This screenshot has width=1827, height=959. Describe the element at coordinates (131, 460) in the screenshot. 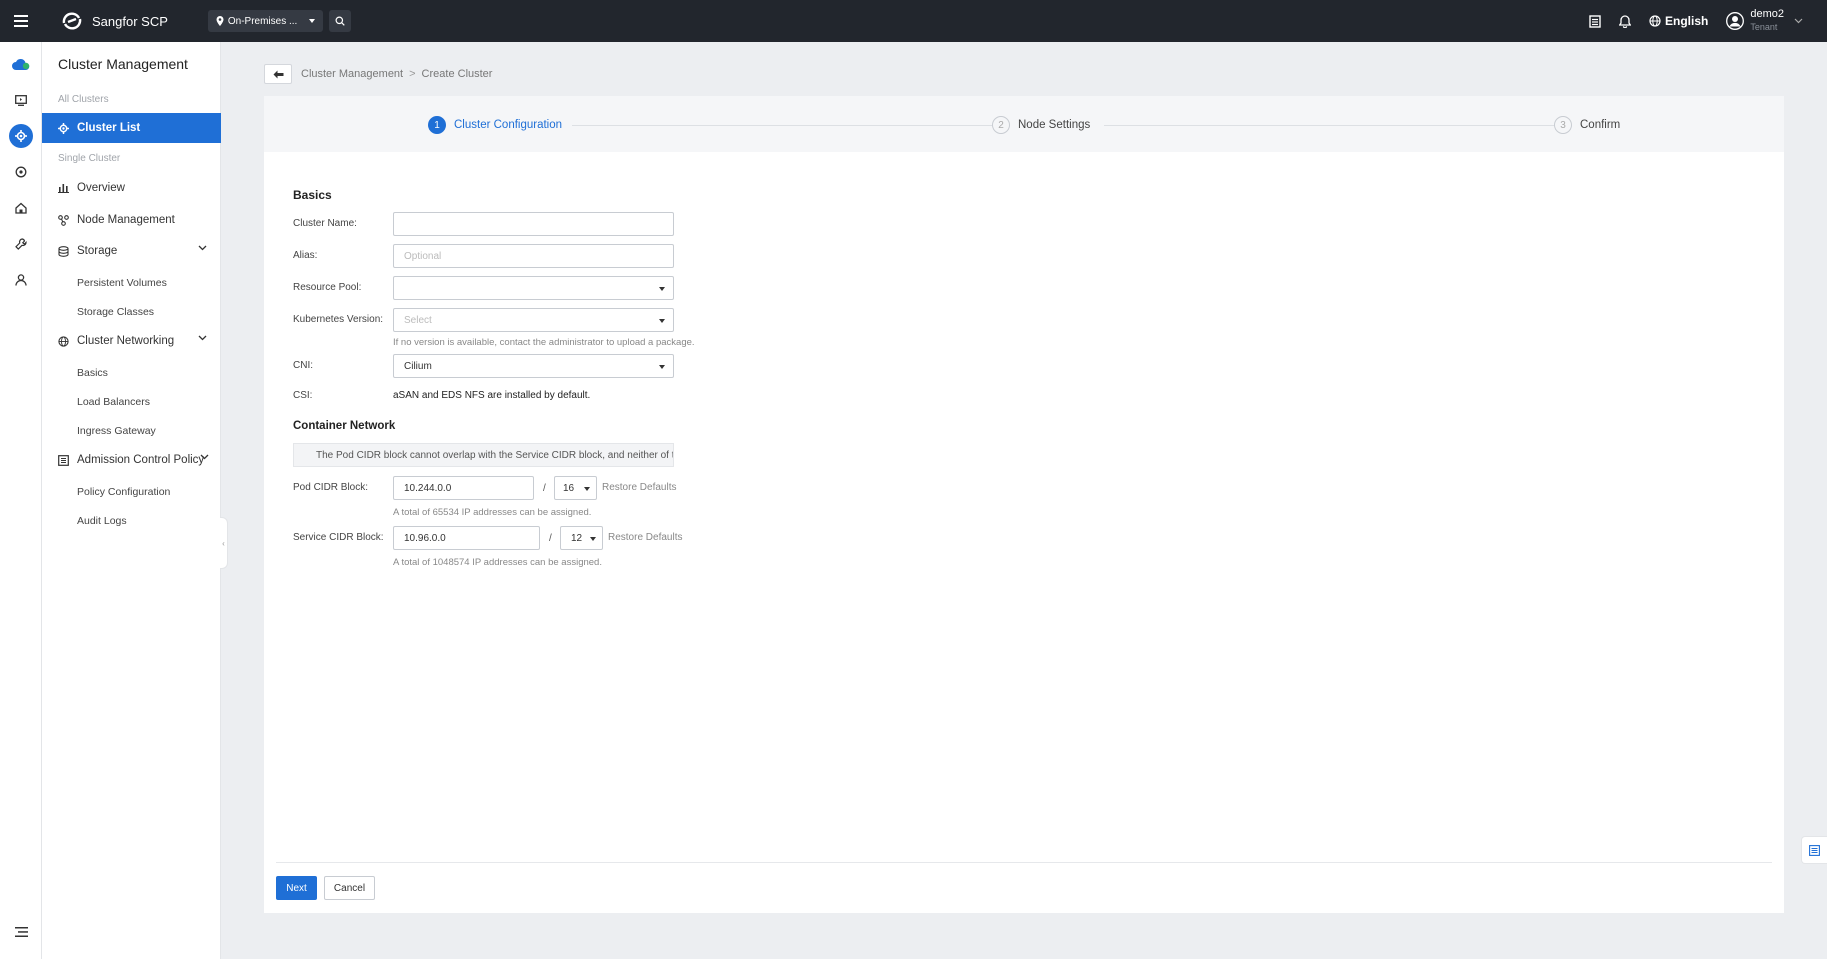

I see `sidebar-item-admission-control-policy: Admission Control Policy` at that location.